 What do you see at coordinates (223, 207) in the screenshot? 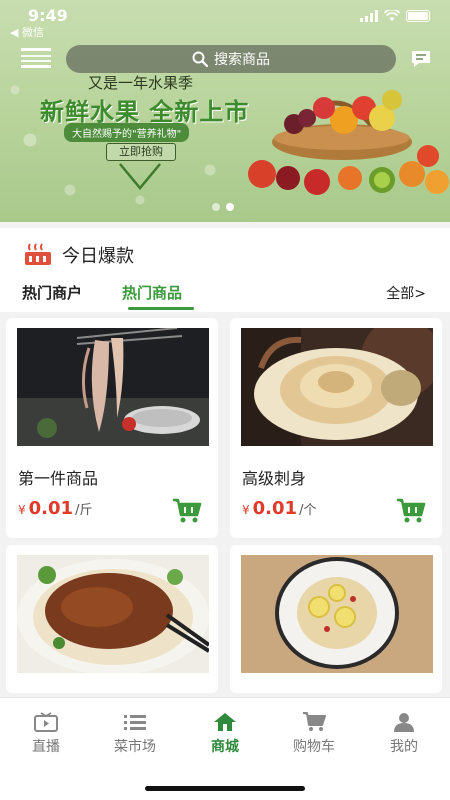
I see `banner-pagination` at bounding box center [223, 207].